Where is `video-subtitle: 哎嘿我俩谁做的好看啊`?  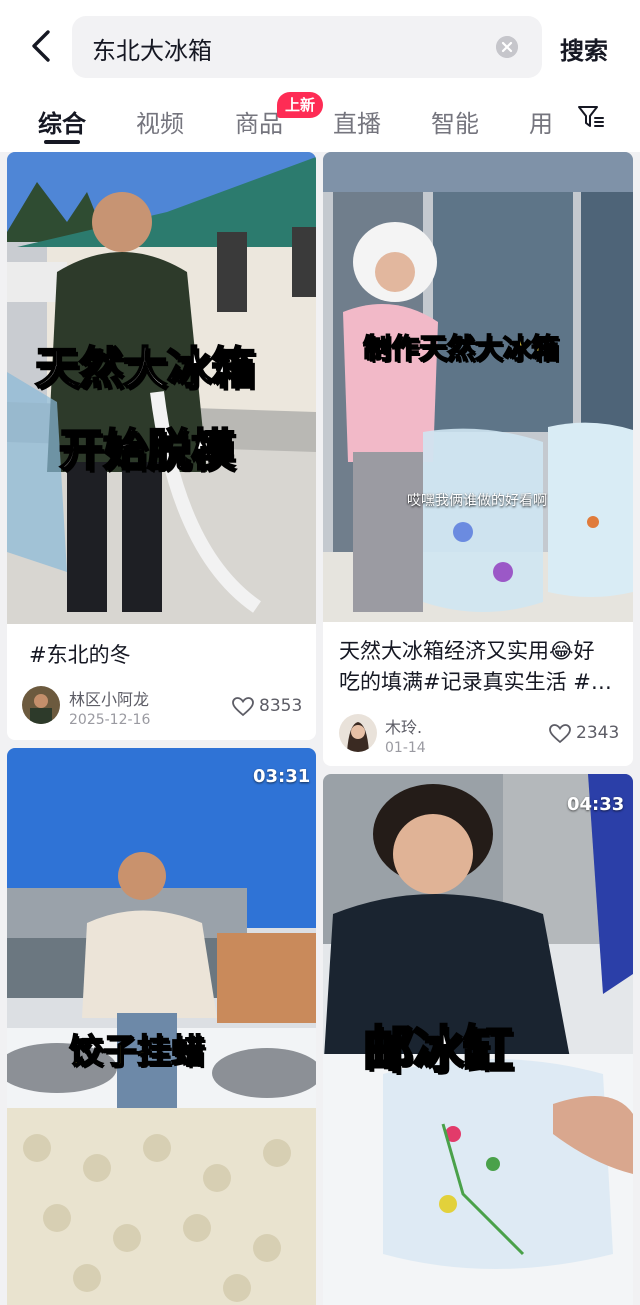
video-subtitle: 哎嘿我俩谁做的好看啊 is located at coordinates (477, 501).